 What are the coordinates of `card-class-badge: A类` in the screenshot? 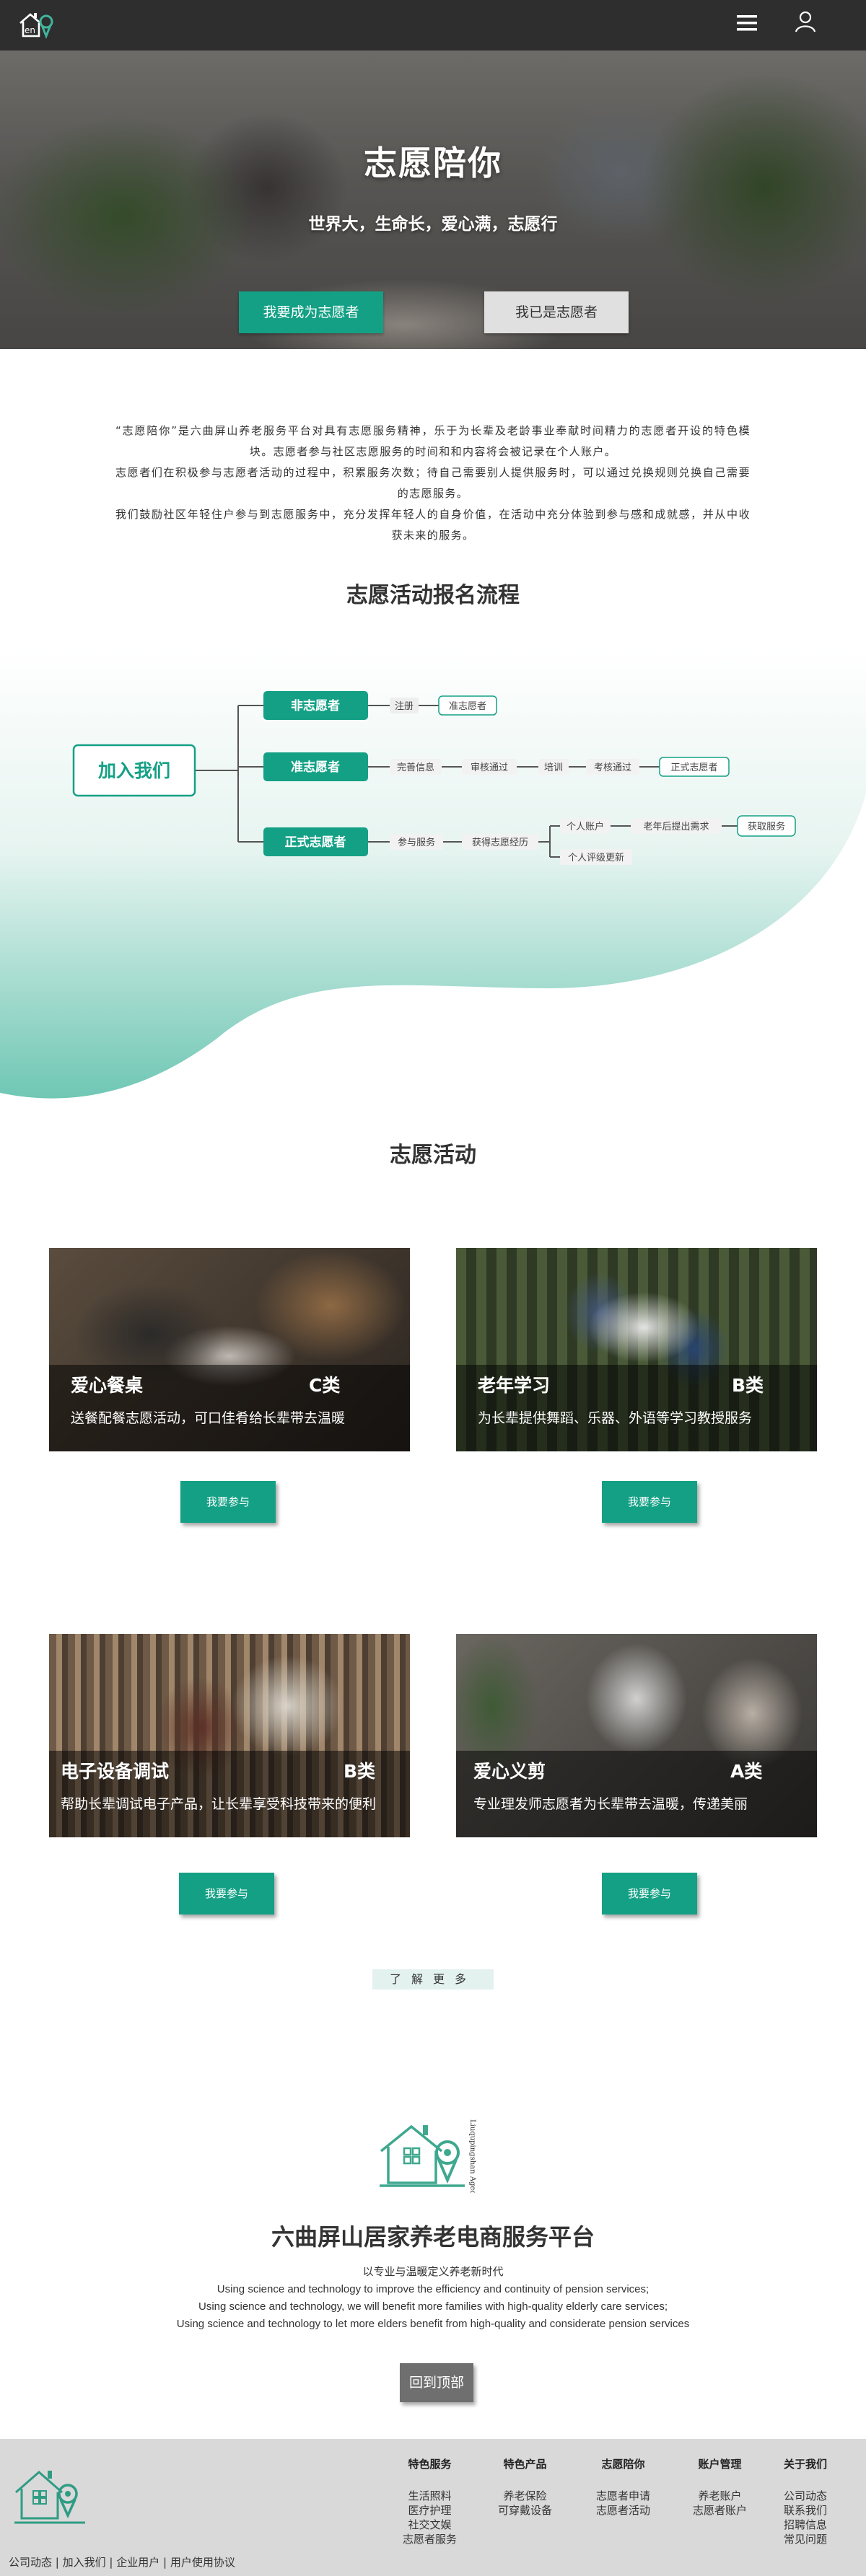 It's located at (747, 1771).